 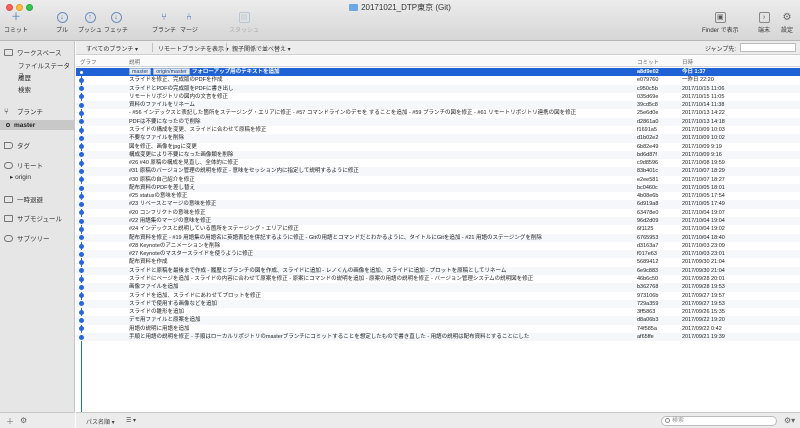 What do you see at coordinates (195, 295) in the screenshot?
I see `commit-message: スライドを追加、スライドにあわせてプロットを修正` at bounding box center [195, 295].